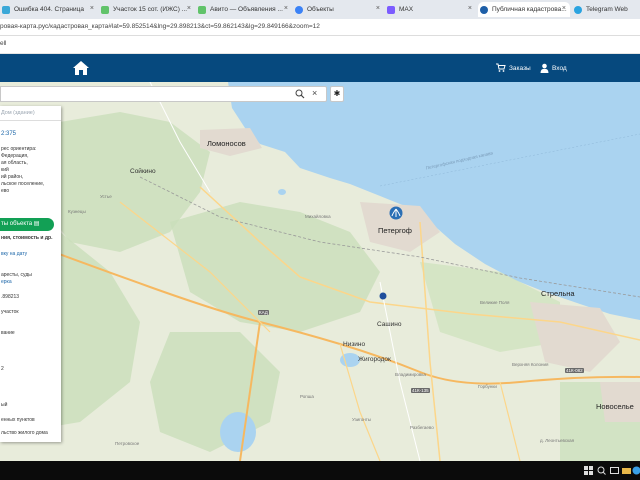  Describe the element at coordinates (626, 470) in the screenshot. I see `files-icon` at that location.